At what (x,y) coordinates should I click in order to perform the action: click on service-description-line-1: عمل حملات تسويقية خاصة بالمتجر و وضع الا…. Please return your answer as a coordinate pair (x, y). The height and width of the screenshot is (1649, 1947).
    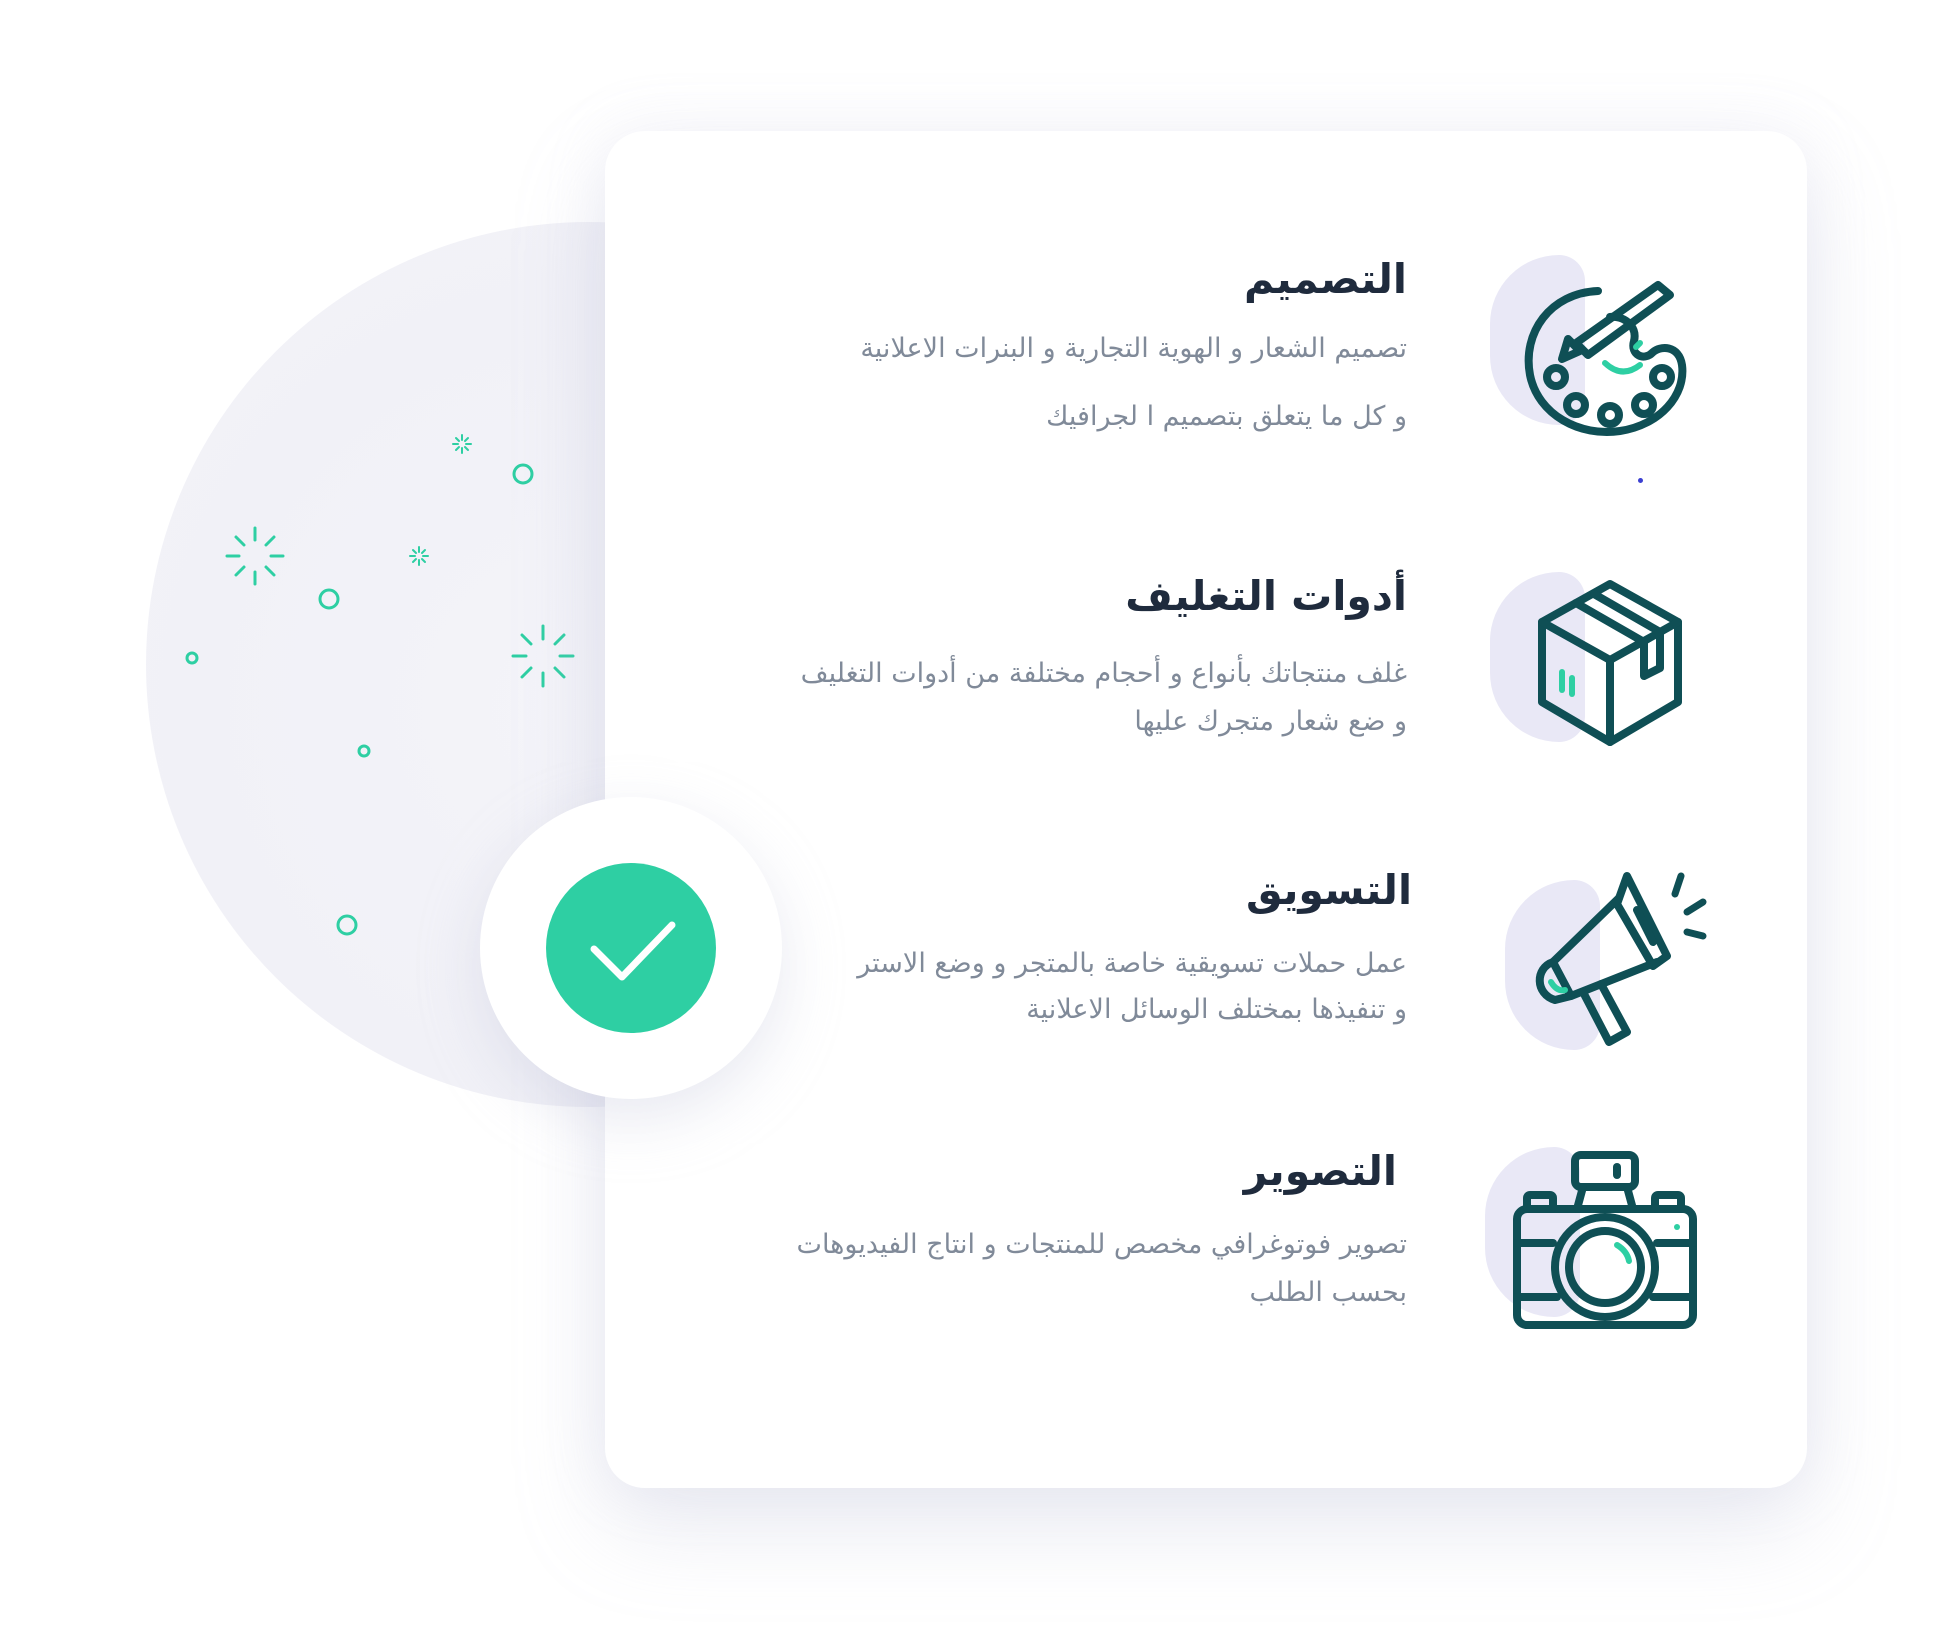
    Looking at the image, I should click on (1132, 963).